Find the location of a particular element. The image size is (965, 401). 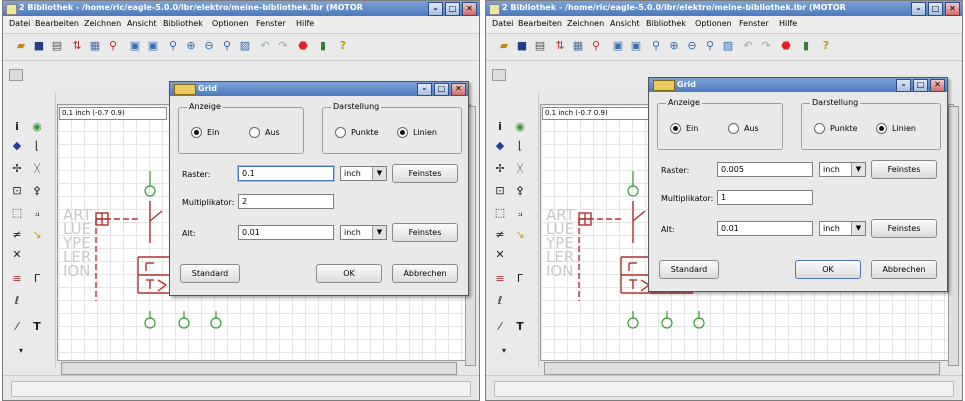

maximize-button: □ is located at coordinates (452, 9).